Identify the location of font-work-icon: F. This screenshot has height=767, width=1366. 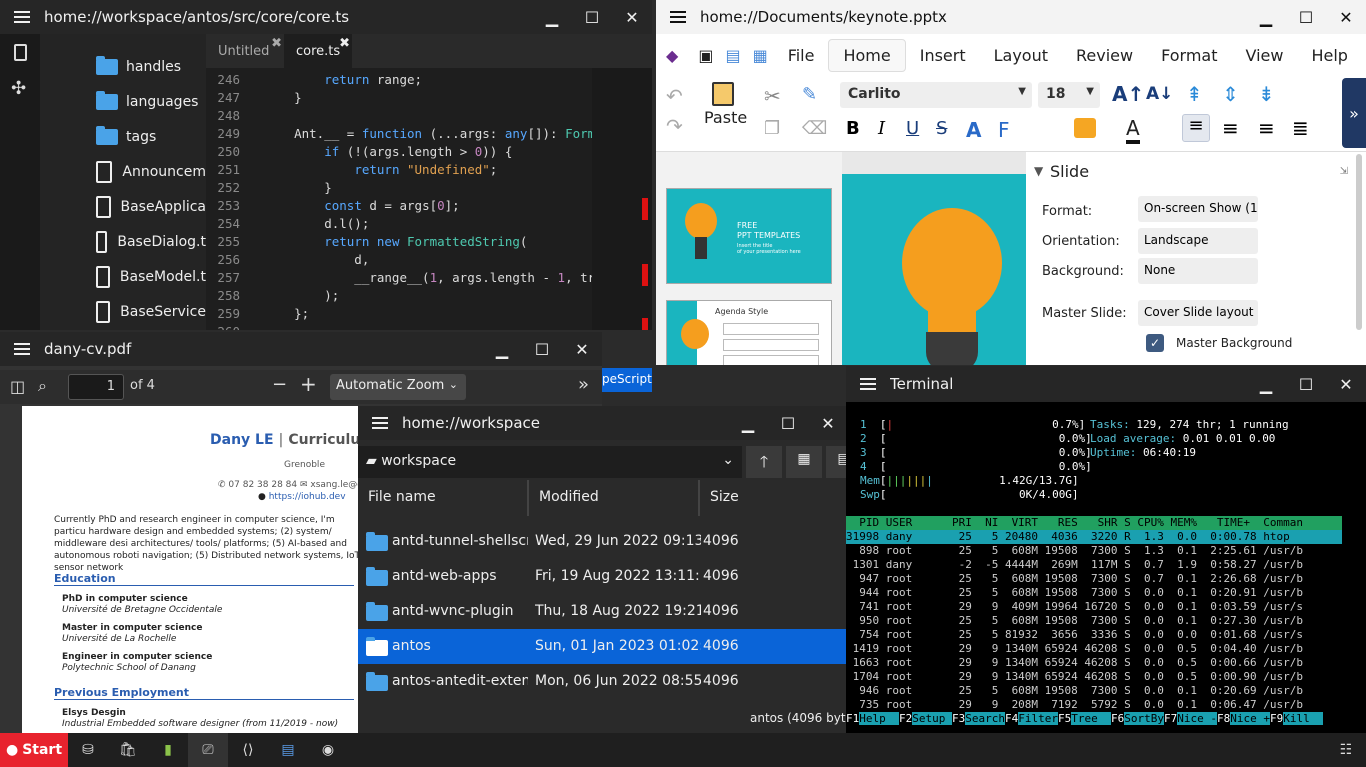
(1004, 130).